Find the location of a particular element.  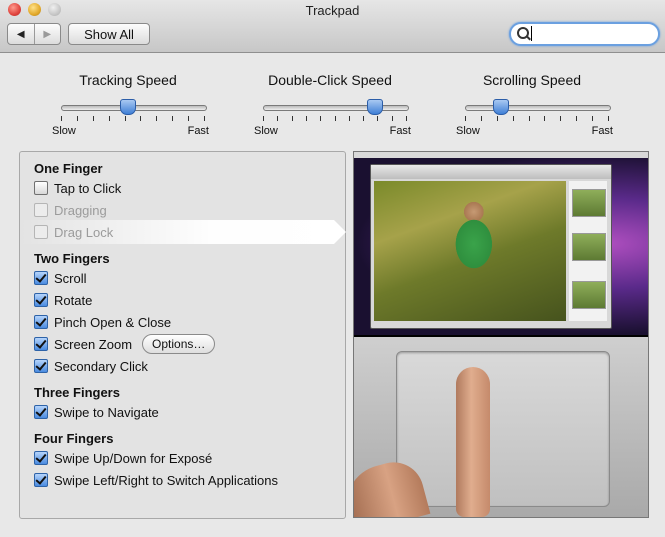

back-arrow-icon: ◀ is located at coordinates (20, 34).